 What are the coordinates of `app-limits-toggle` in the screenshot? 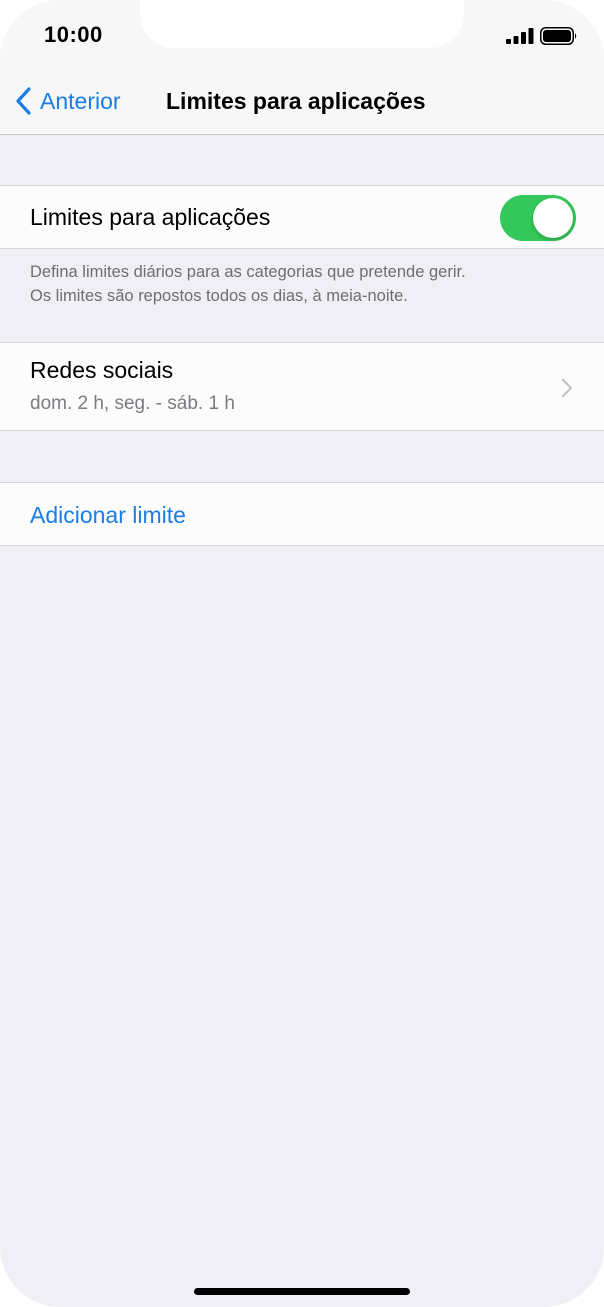 It's located at (538, 218).